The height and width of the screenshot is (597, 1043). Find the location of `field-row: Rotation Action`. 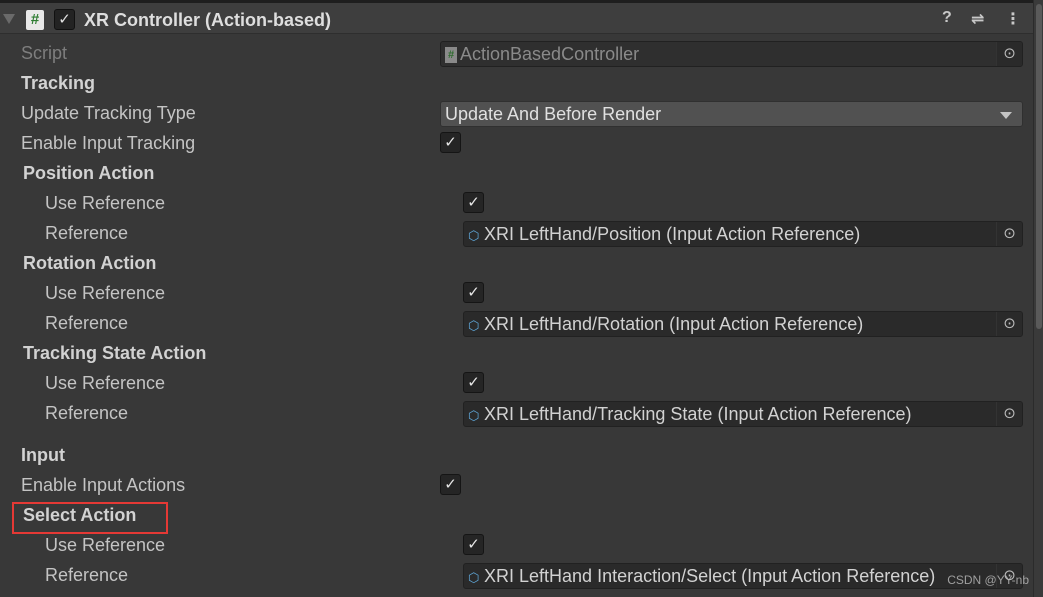

field-row: Rotation Action is located at coordinates (516, 264).